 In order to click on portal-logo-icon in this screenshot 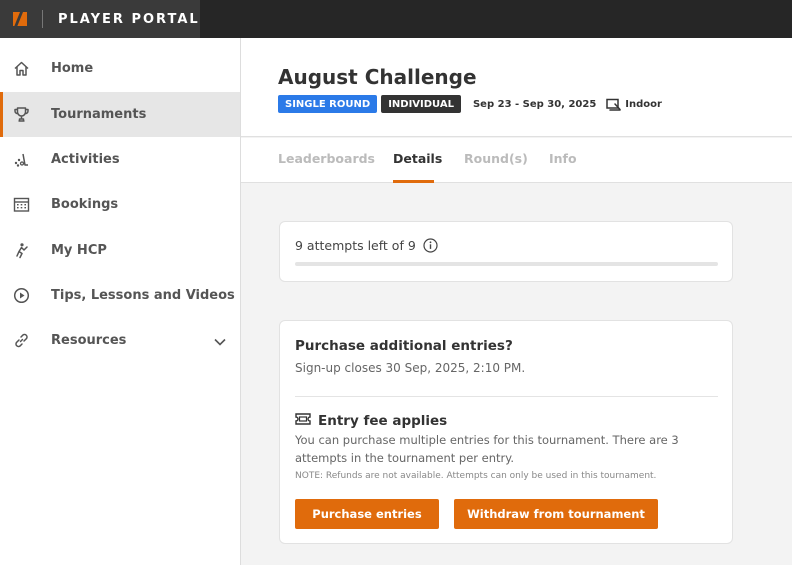, I will do `click(20, 19)`.